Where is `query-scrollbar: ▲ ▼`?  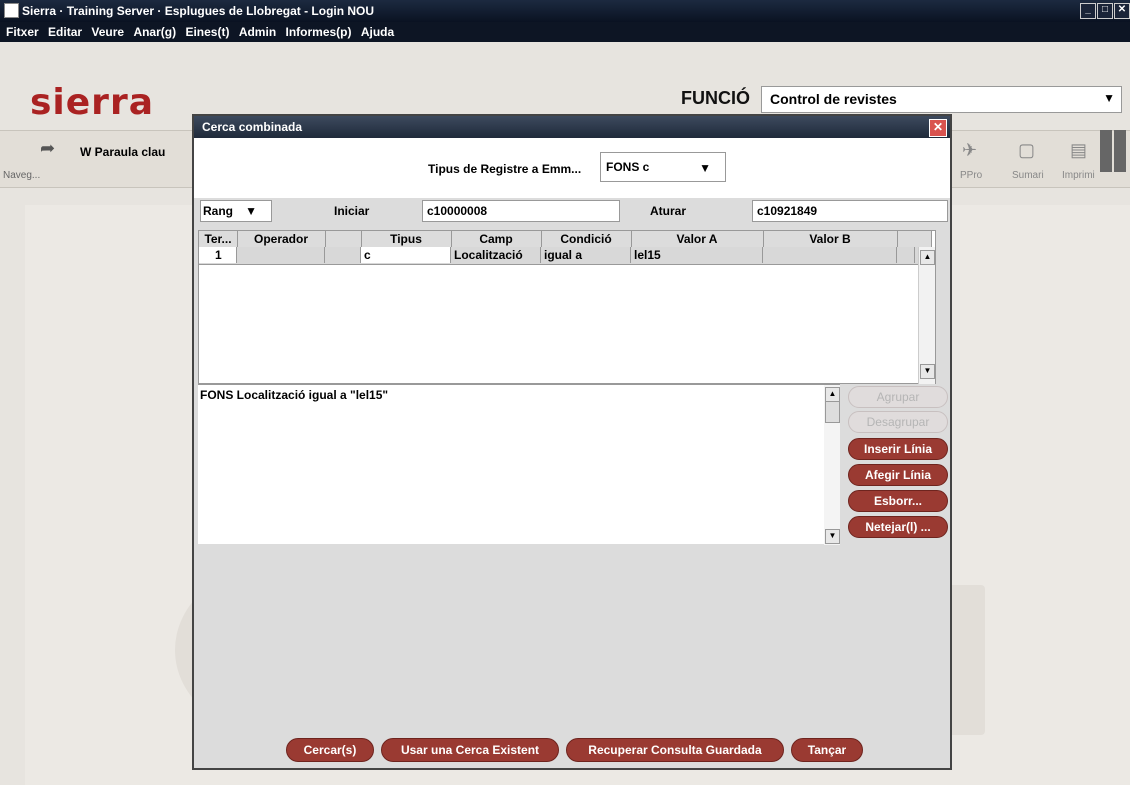 query-scrollbar: ▲ ▼ is located at coordinates (832, 465).